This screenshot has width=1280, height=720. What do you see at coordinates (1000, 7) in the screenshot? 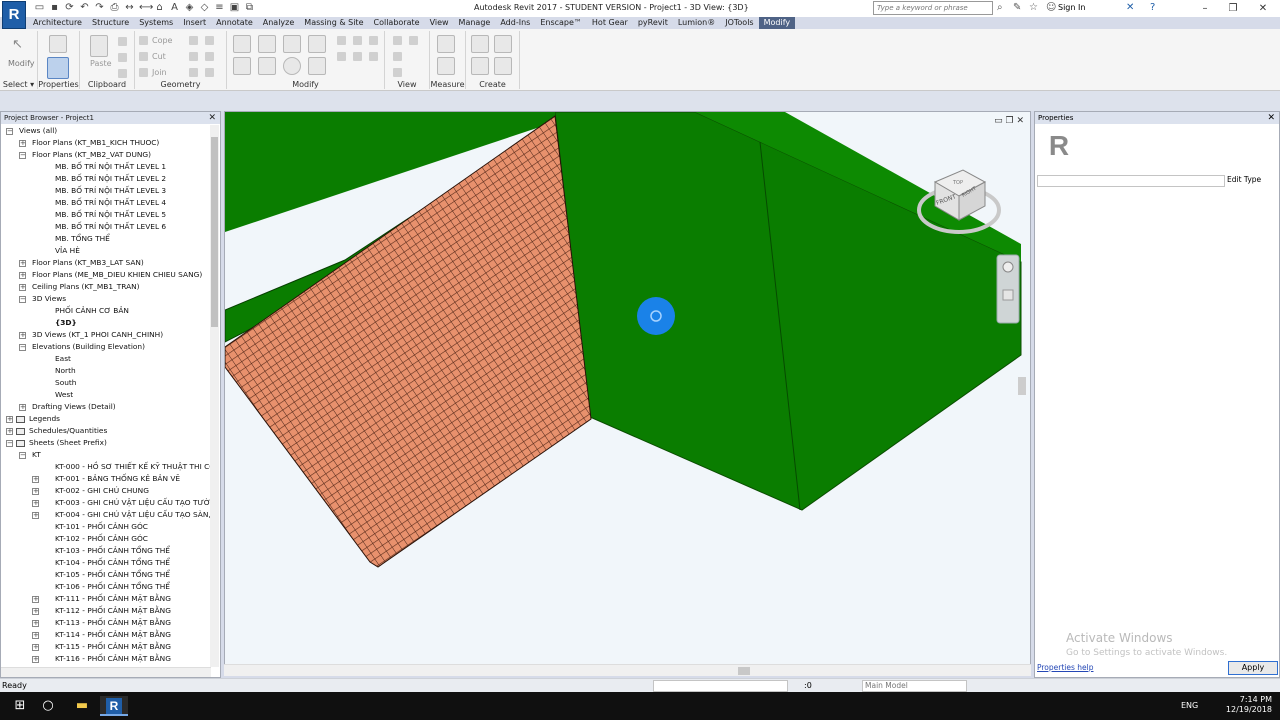
I see `search-icon: ⌕` at bounding box center [1000, 7].